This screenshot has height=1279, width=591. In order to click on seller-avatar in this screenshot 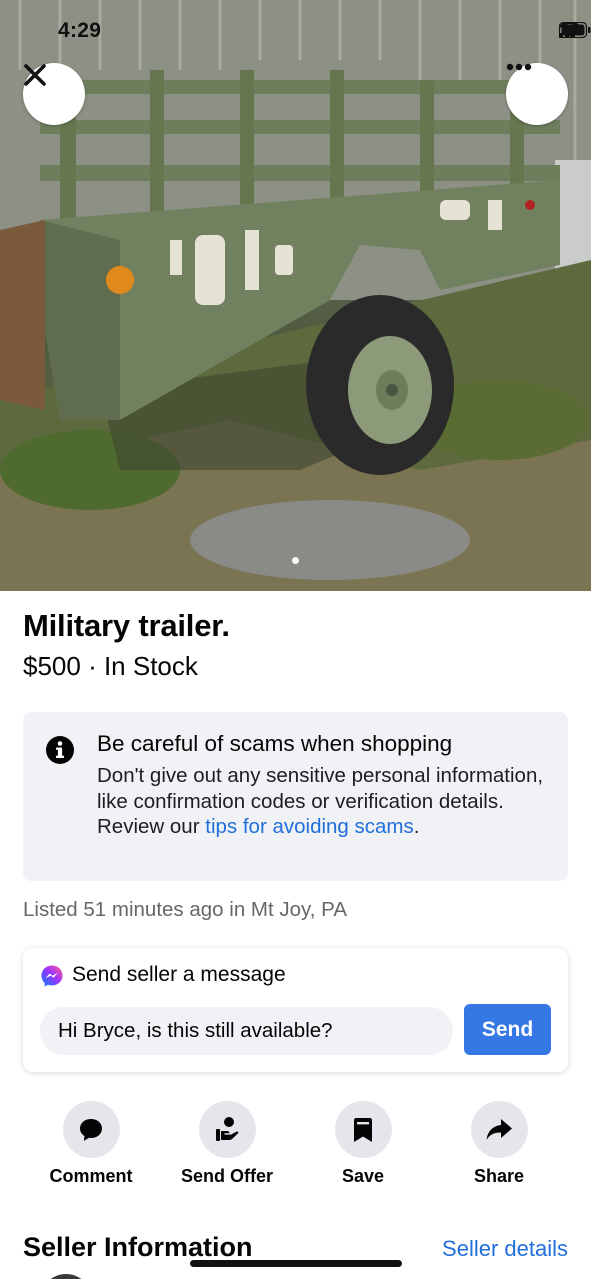, I will do `click(66, 1276)`.